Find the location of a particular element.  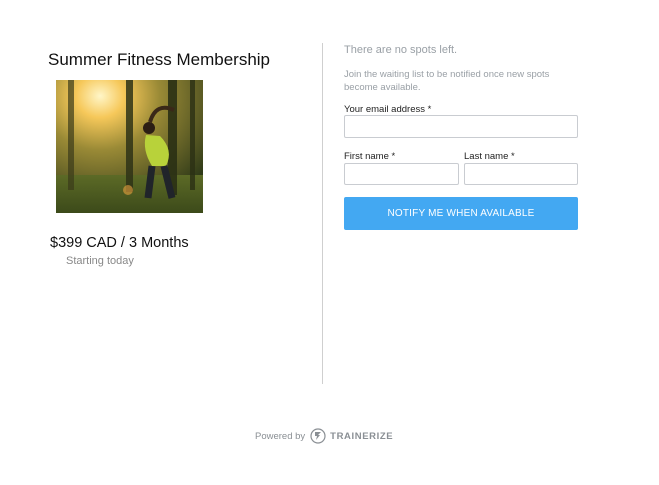

last-name-label: Last name * is located at coordinates (489, 156).